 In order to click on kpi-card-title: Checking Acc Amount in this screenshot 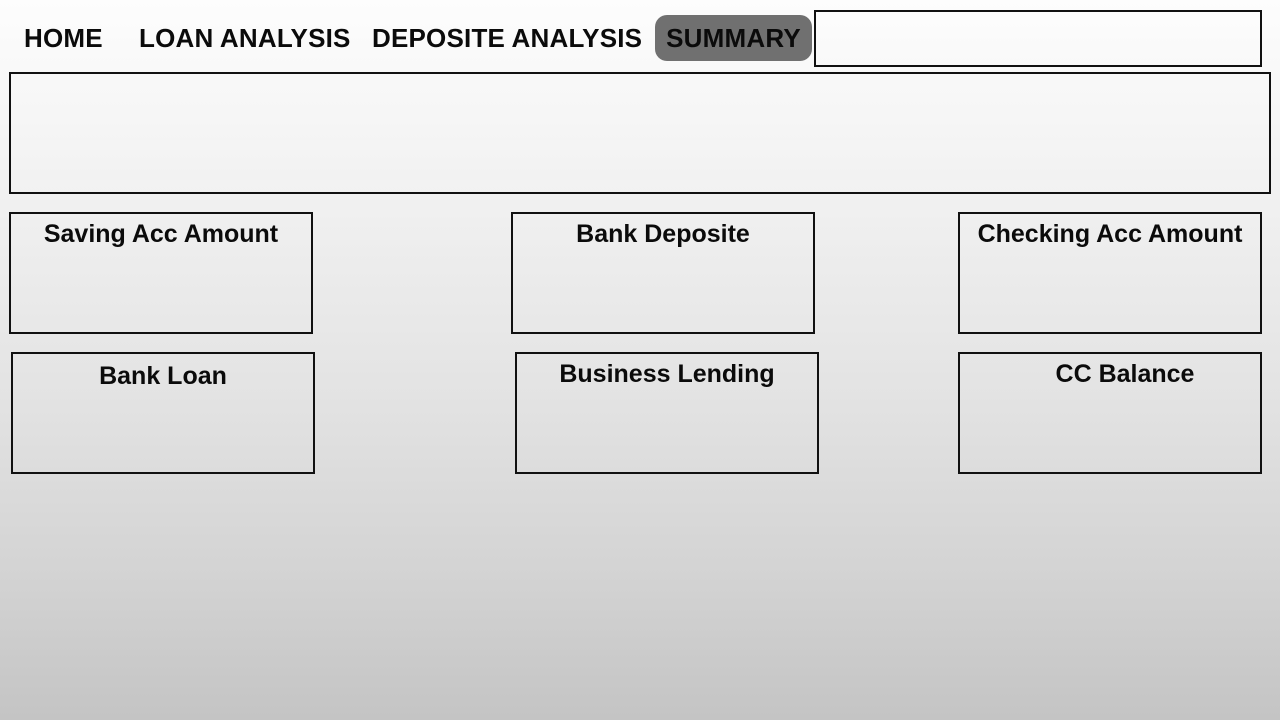, I will do `click(1110, 234)`.